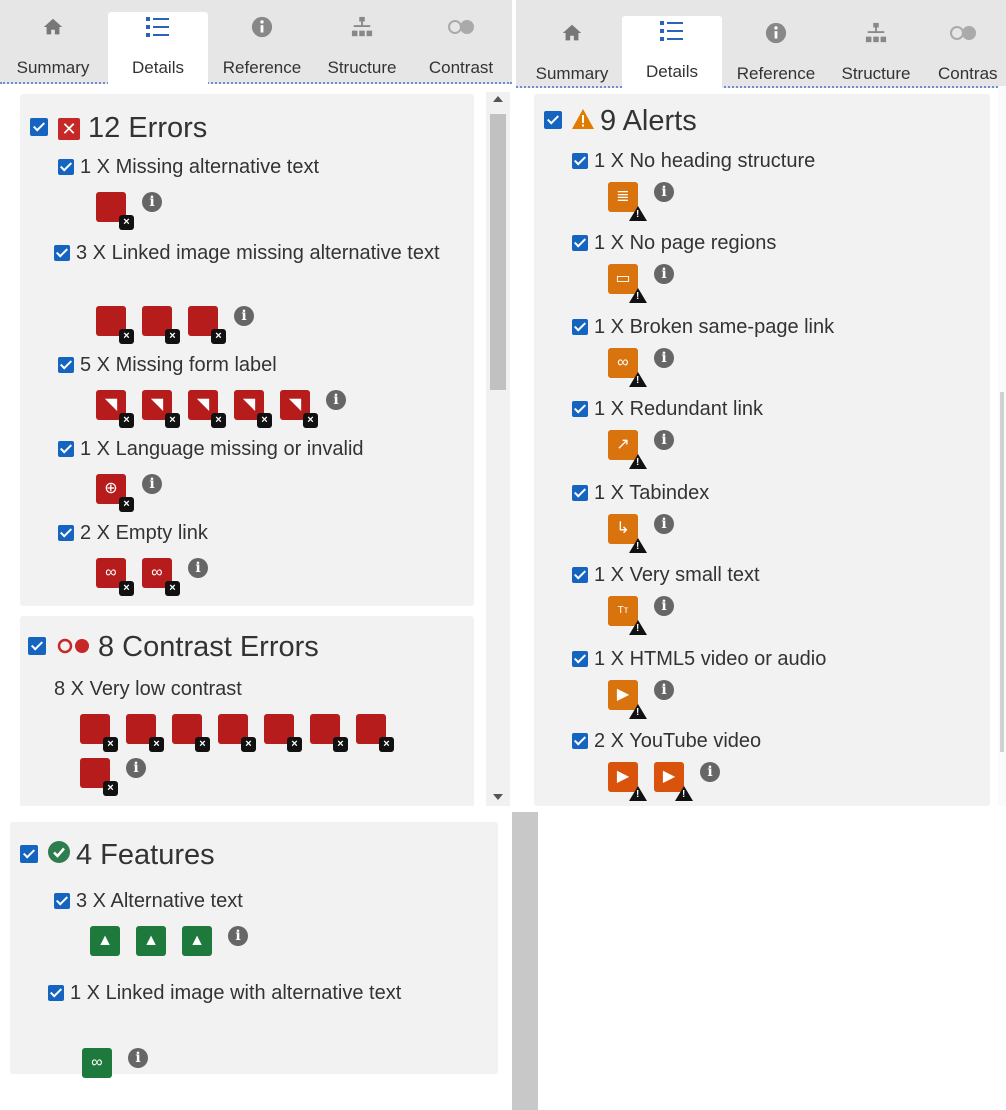 The width and height of the screenshot is (1006, 1110). Describe the element at coordinates (37, 646) in the screenshot. I see `contrast-checkbox` at that location.